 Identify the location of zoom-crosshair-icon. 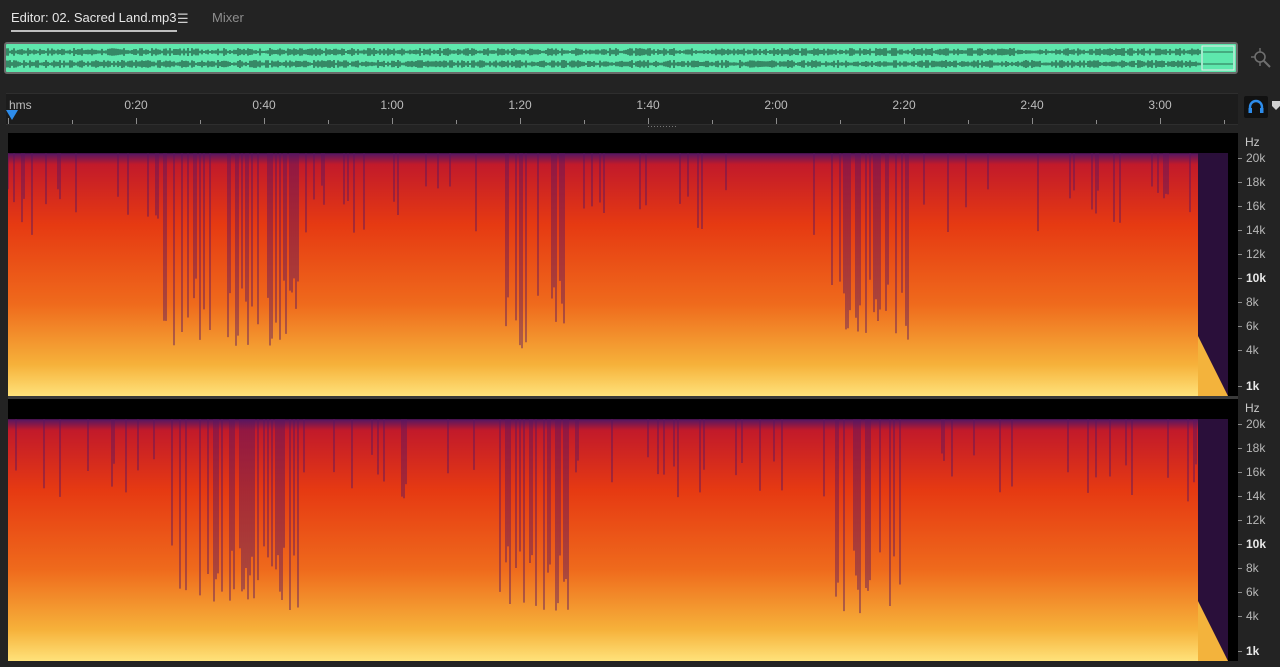
(1261, 58).